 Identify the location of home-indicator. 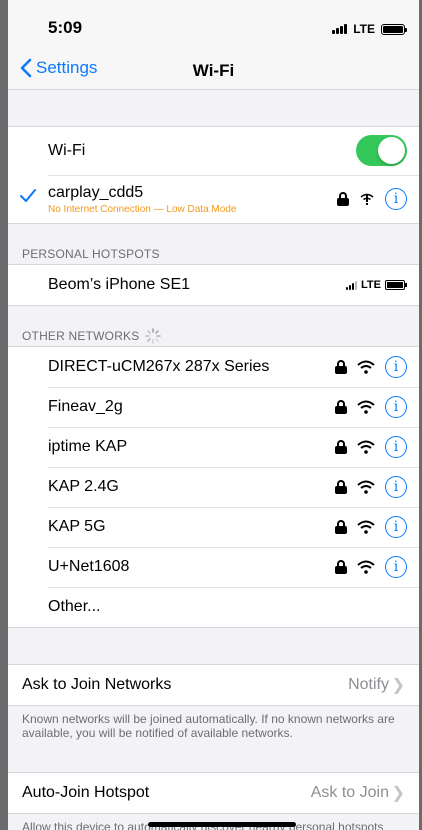
(222, 824).